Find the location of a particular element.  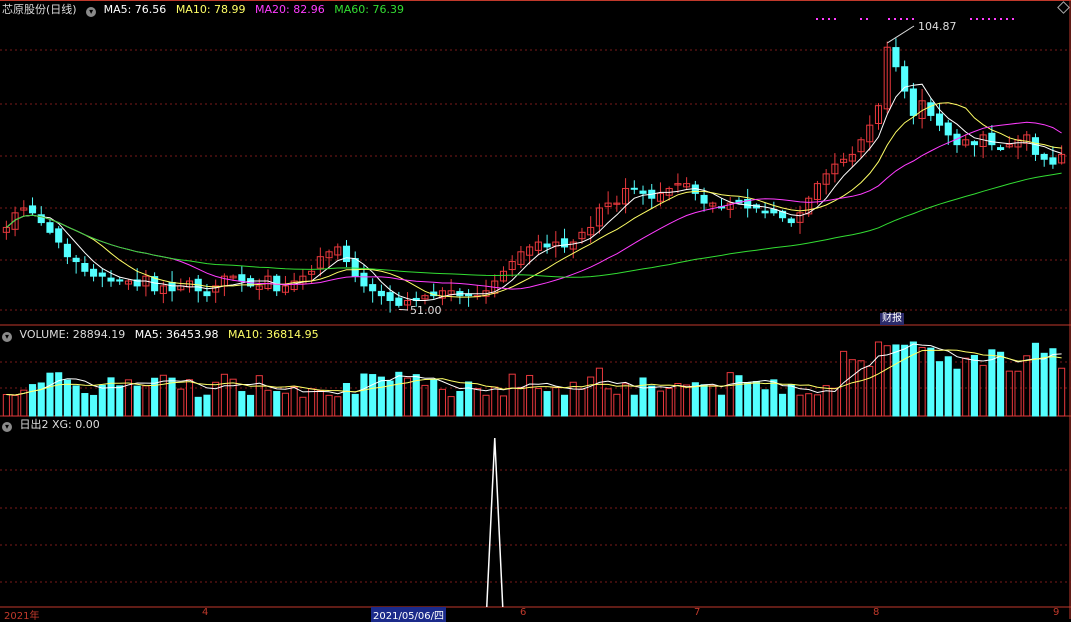

x-label-aug: 8 is located at coordinates (876, 612).